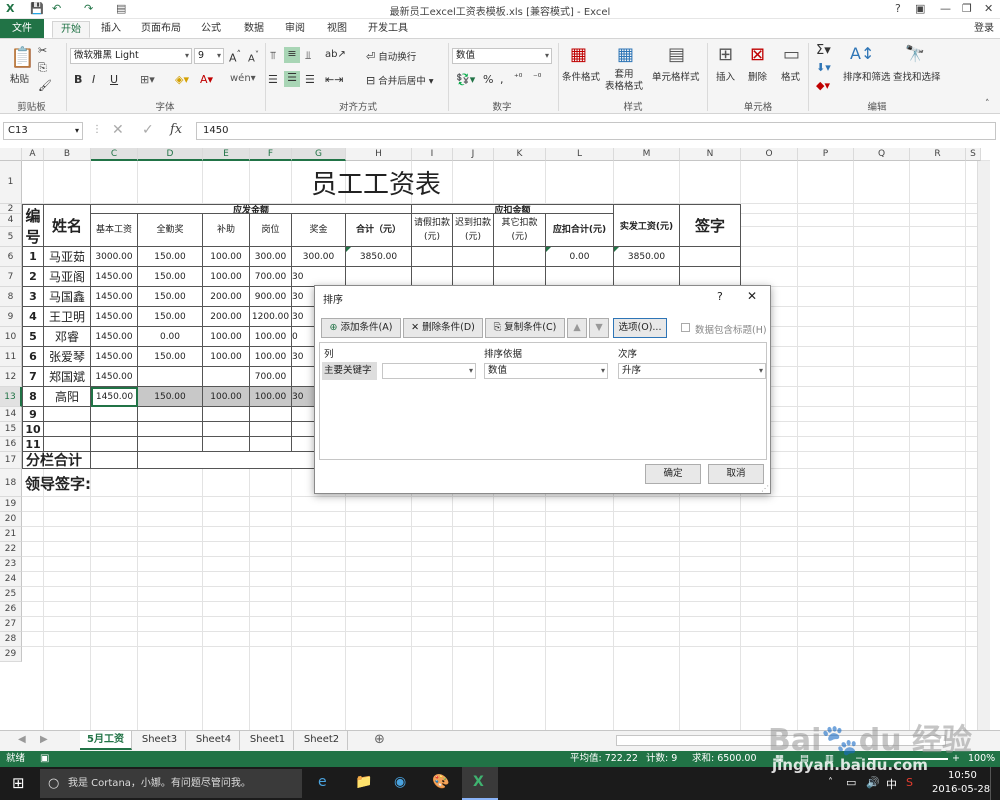 The height and width of the screenshot is (800, 1000). What do you see at coordinates (480, 783) in the screenshot?
I see `taskbar-excel: X` at bounding box center [480, 783].